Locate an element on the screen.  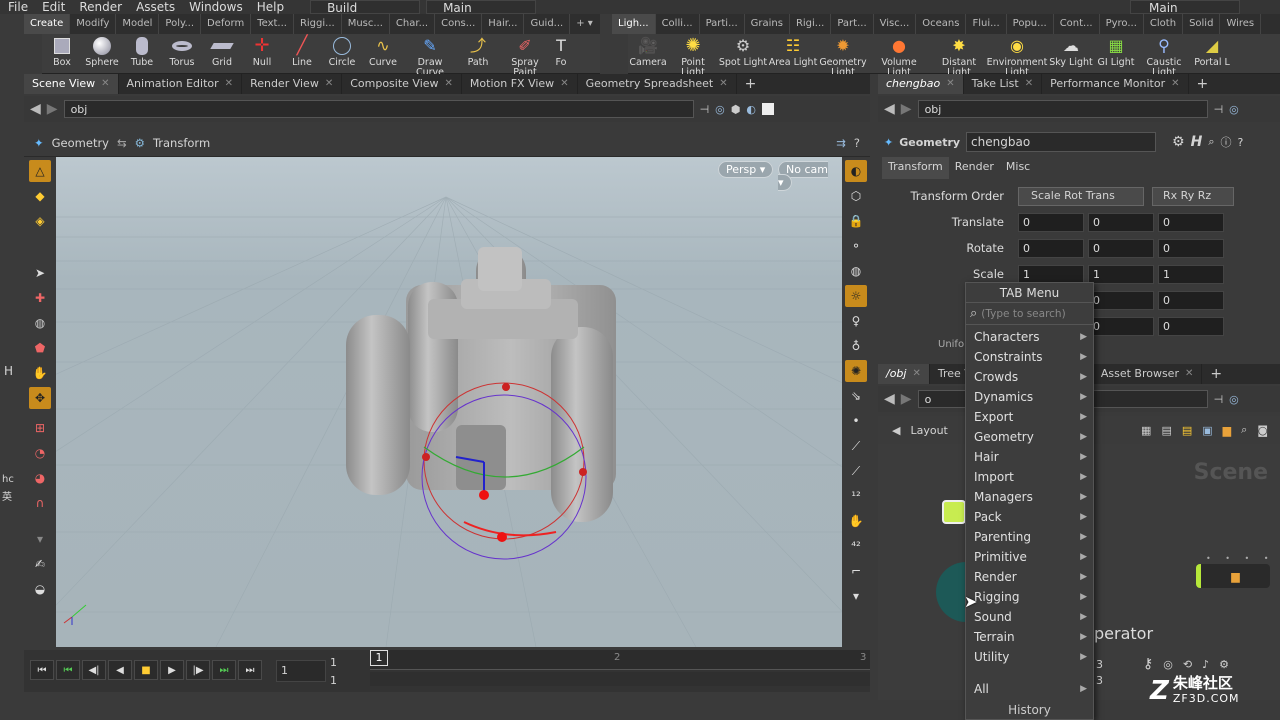
menu-item-managers: Managers ▶ is located at coordinates (1029, 497).